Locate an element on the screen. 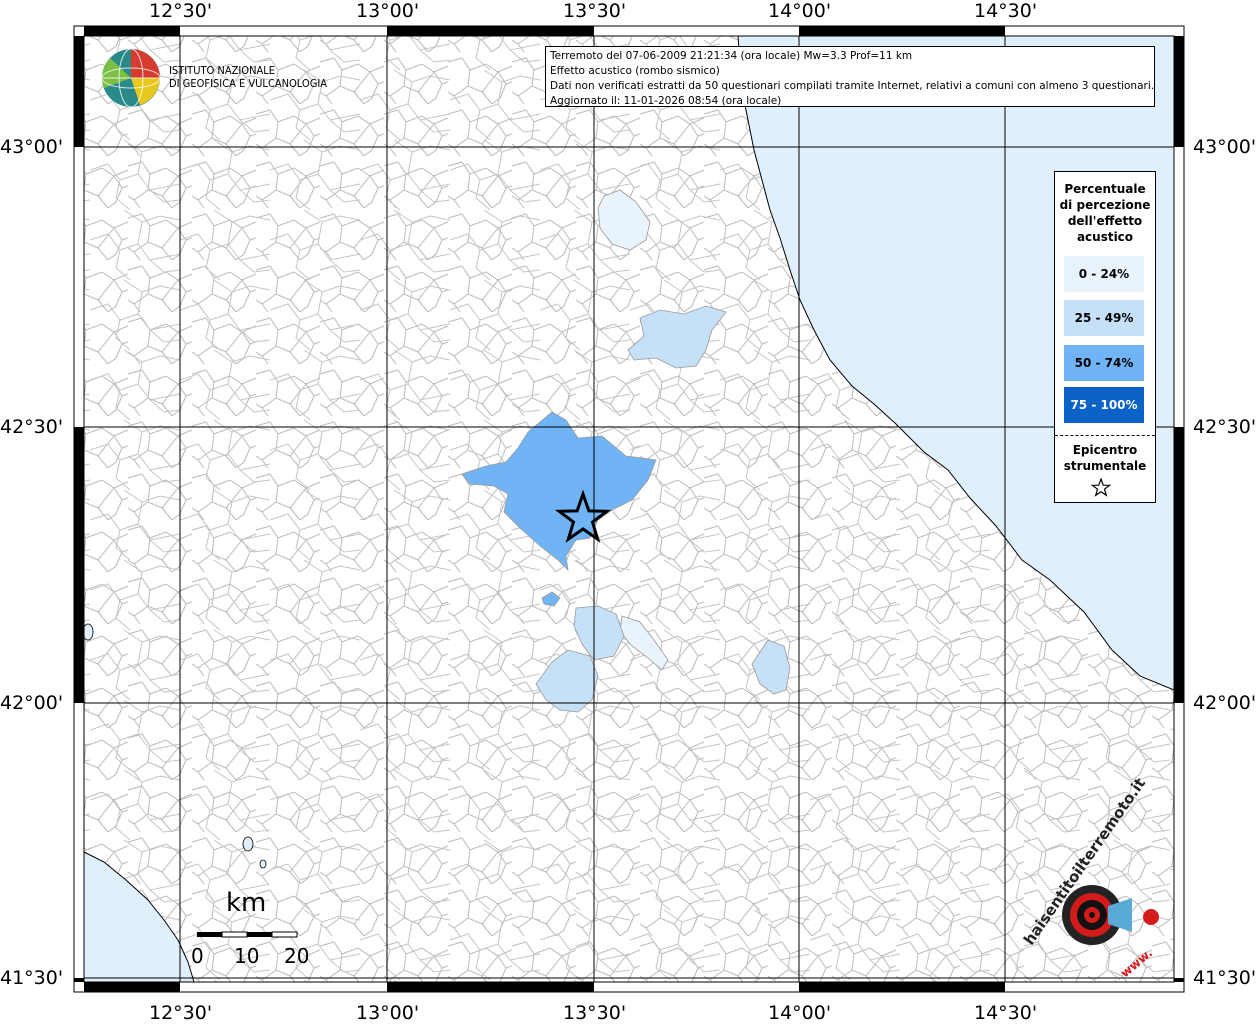  legend-star-icon is located at coordinates (1101, 487).